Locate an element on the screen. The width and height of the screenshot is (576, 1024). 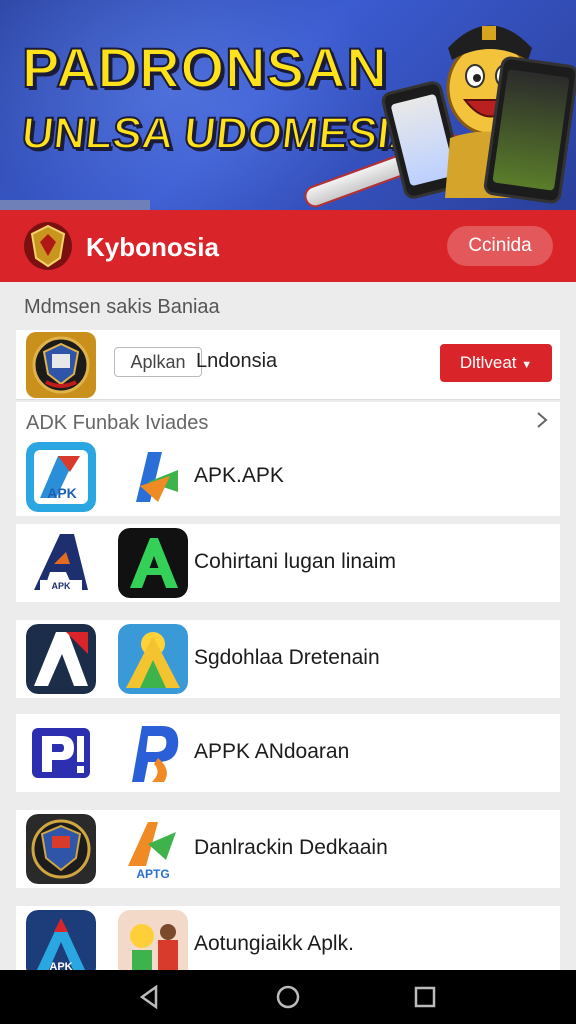
banner-subtitle: UNLSA UDOMESIA is located at coordinates (221, 133).